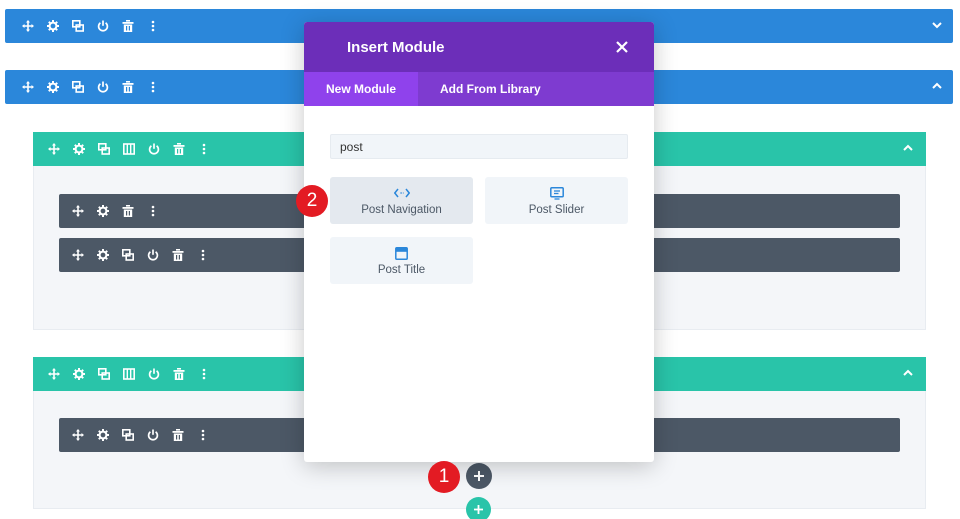  I want to click on module-label: Post Navigation, so click(401, 210).